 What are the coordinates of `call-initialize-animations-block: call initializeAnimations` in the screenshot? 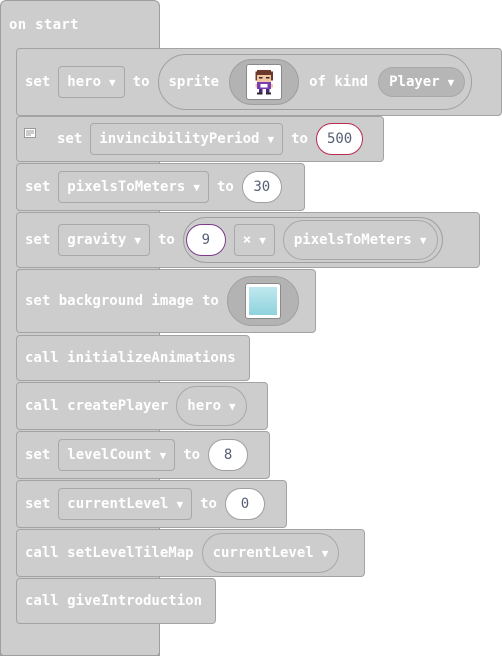 It's located at (133, 358).